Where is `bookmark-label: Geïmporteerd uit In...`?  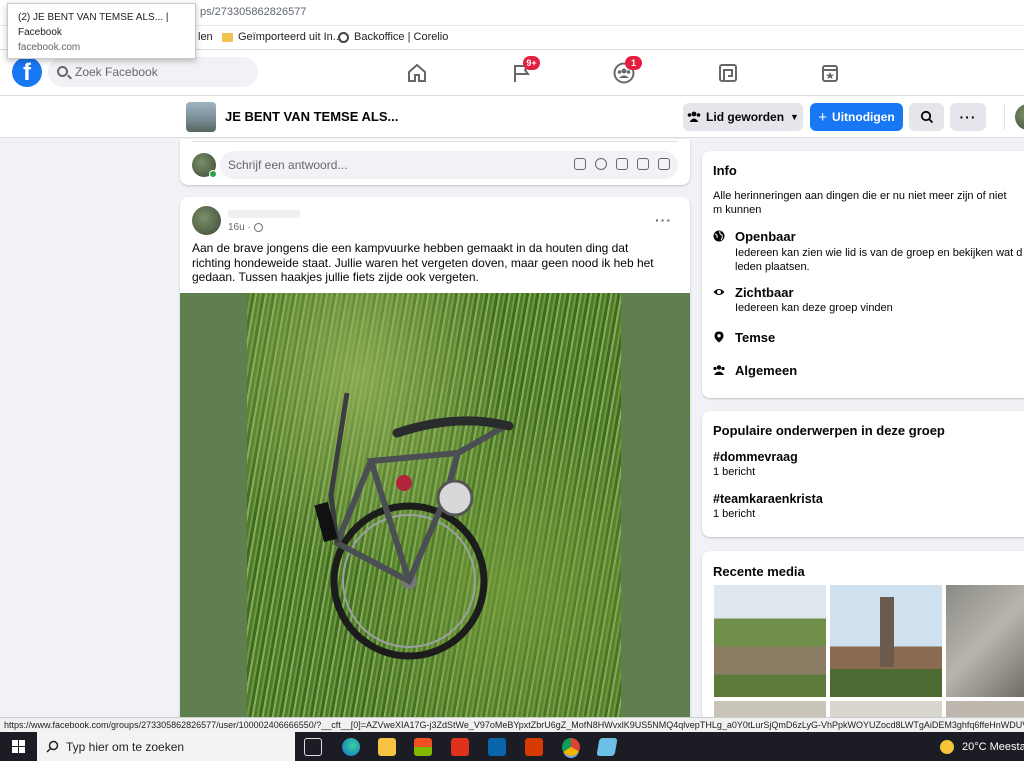
bookmark-label: Geïmporteerd uit In... is located at coordinates (290, 37).